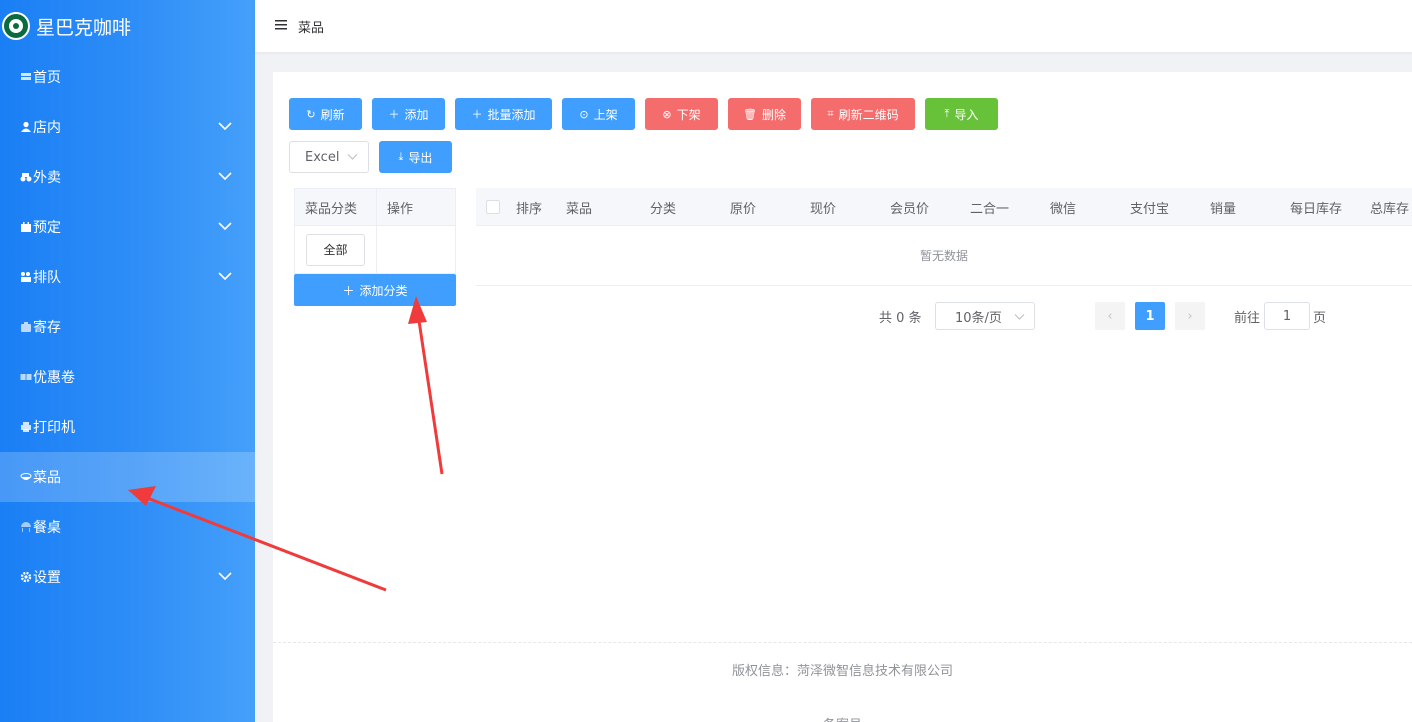 This screenshot has height=722, width=1412. Describe the element at coordinates (127, 227) in the screenshot. I see `sidebar-item-reserve: 预定` at that location.